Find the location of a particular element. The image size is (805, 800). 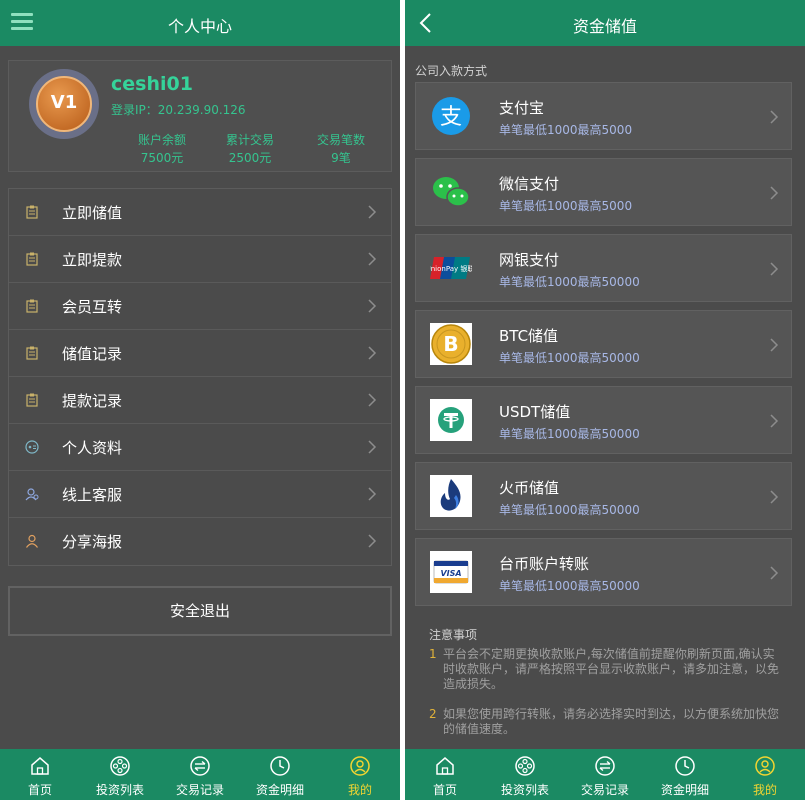

film-reel-icon is located at coordinates (120, 766).